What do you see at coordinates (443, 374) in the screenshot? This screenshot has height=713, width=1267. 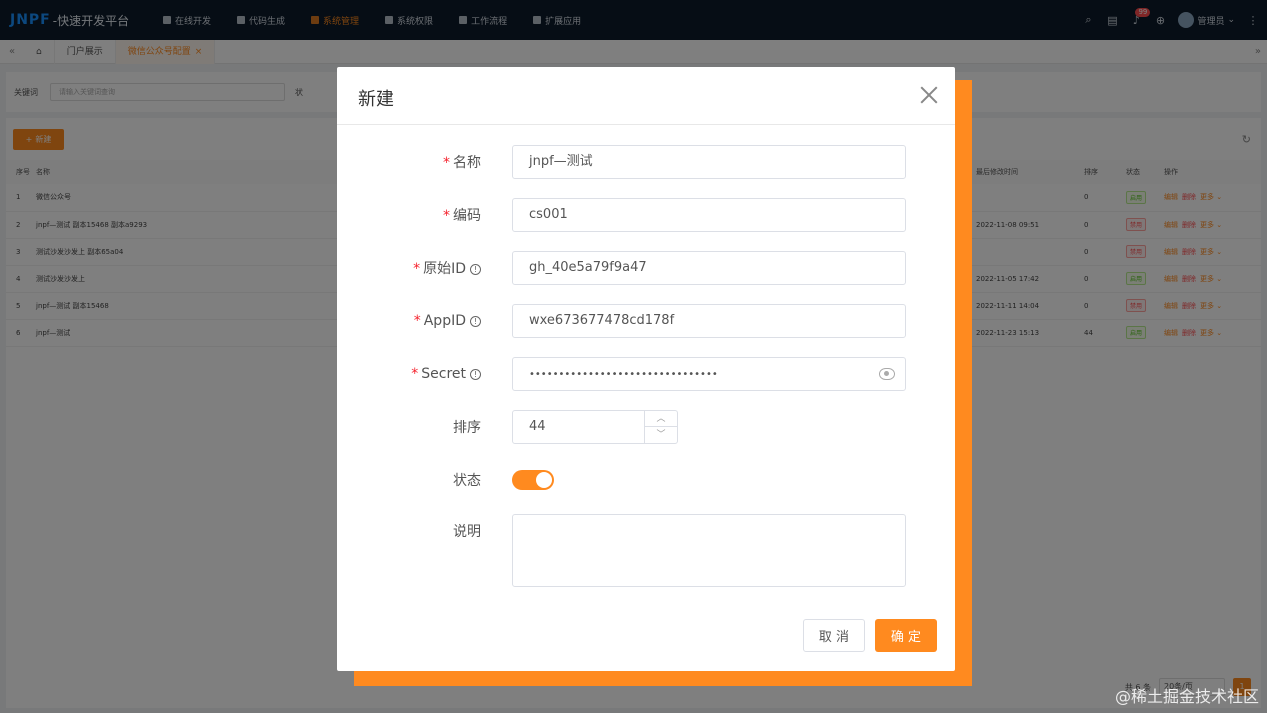 I see `secret-label-text: Secret` at bounding box center [443, 374].